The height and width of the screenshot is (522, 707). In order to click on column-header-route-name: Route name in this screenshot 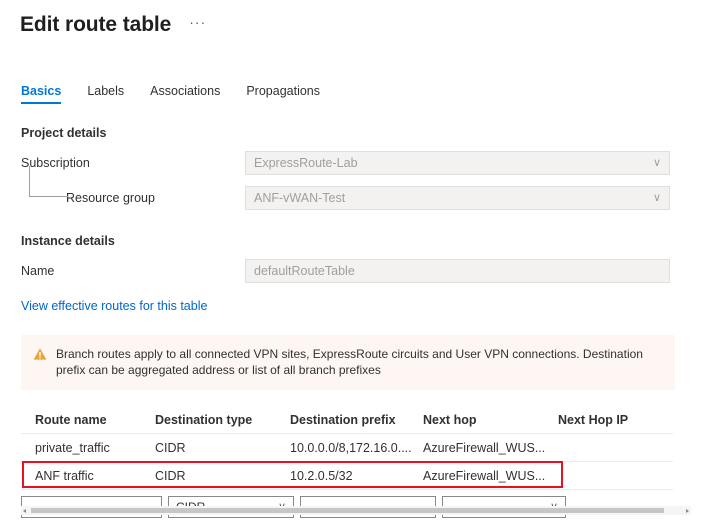, I will do `click(71, 420)`.